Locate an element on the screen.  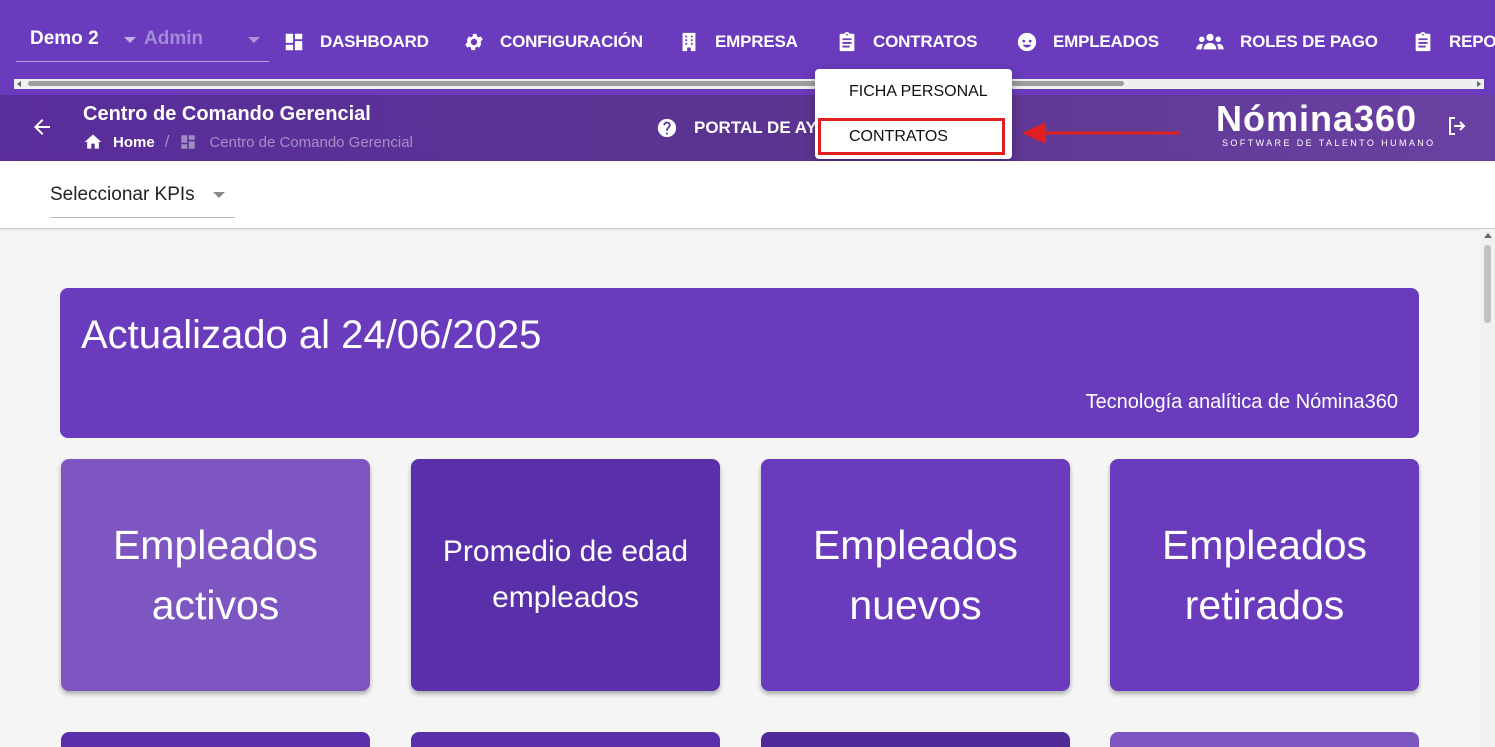
nav-contratos-label: CONTRATOS is located at coordinates (925, 41).